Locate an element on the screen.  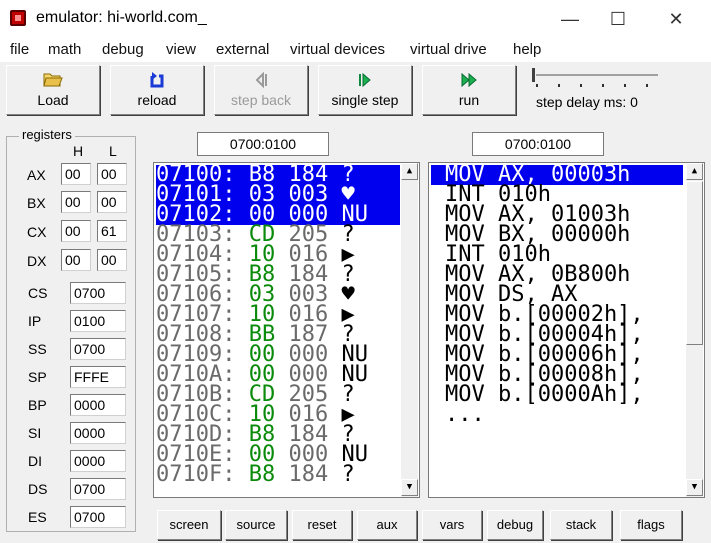
slider-track is located at coordinates (597, 75).